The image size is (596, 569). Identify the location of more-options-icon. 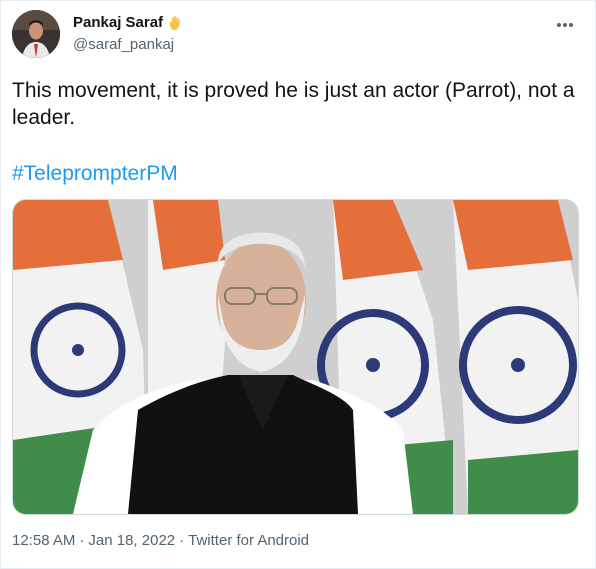
(565, 25).